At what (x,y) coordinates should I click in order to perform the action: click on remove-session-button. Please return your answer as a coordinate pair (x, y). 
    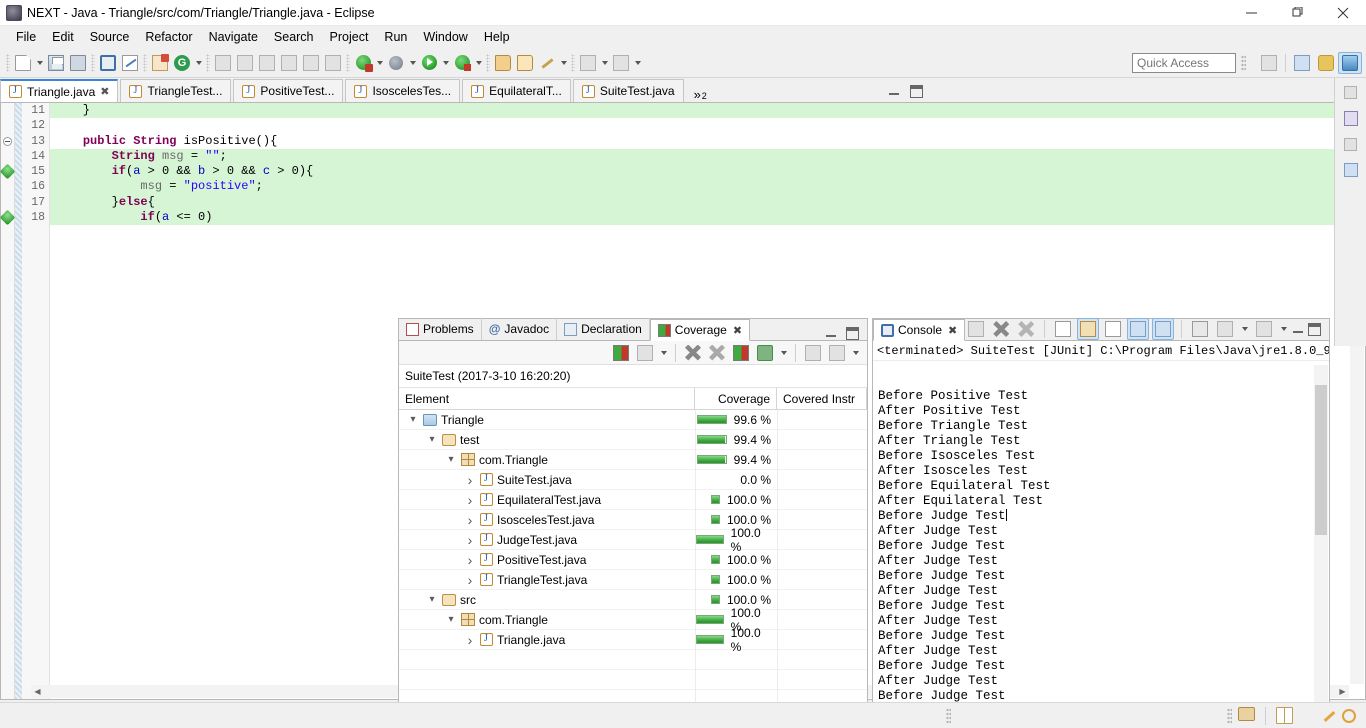
    Looking at the image, I should click on (693, 353).